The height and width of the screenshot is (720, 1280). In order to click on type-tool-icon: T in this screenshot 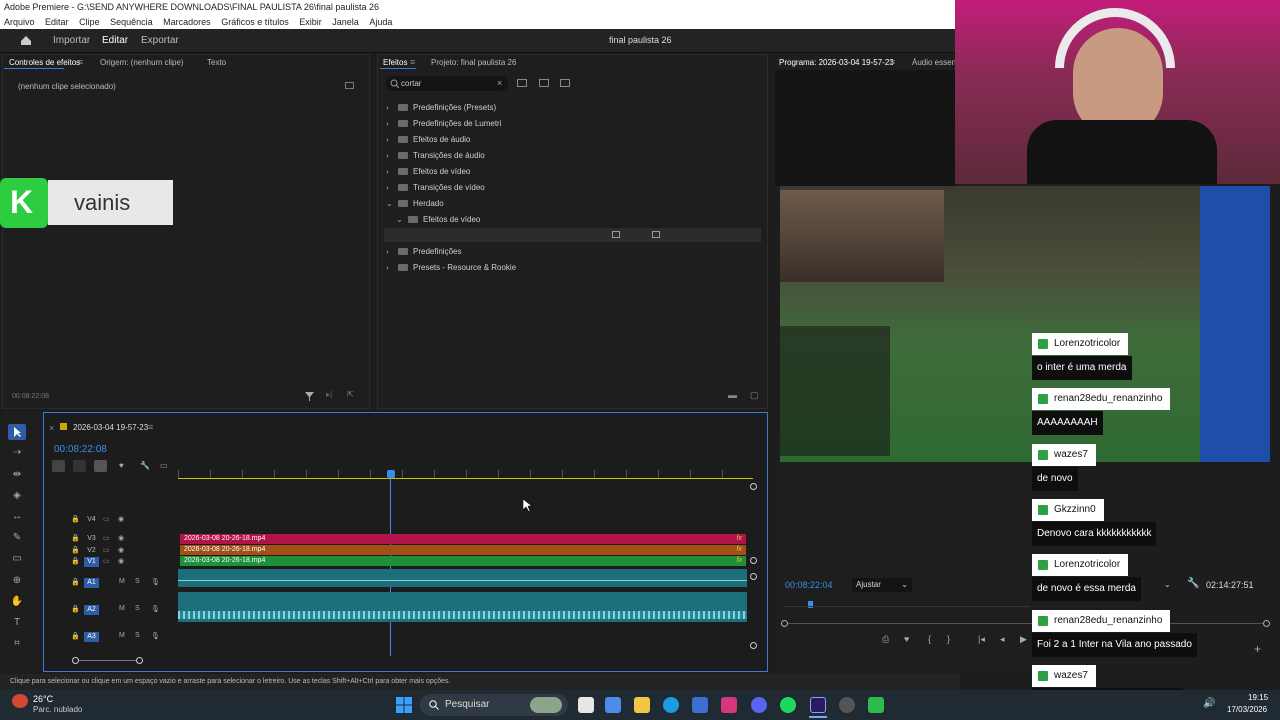, I will do `click(17, 624)`.